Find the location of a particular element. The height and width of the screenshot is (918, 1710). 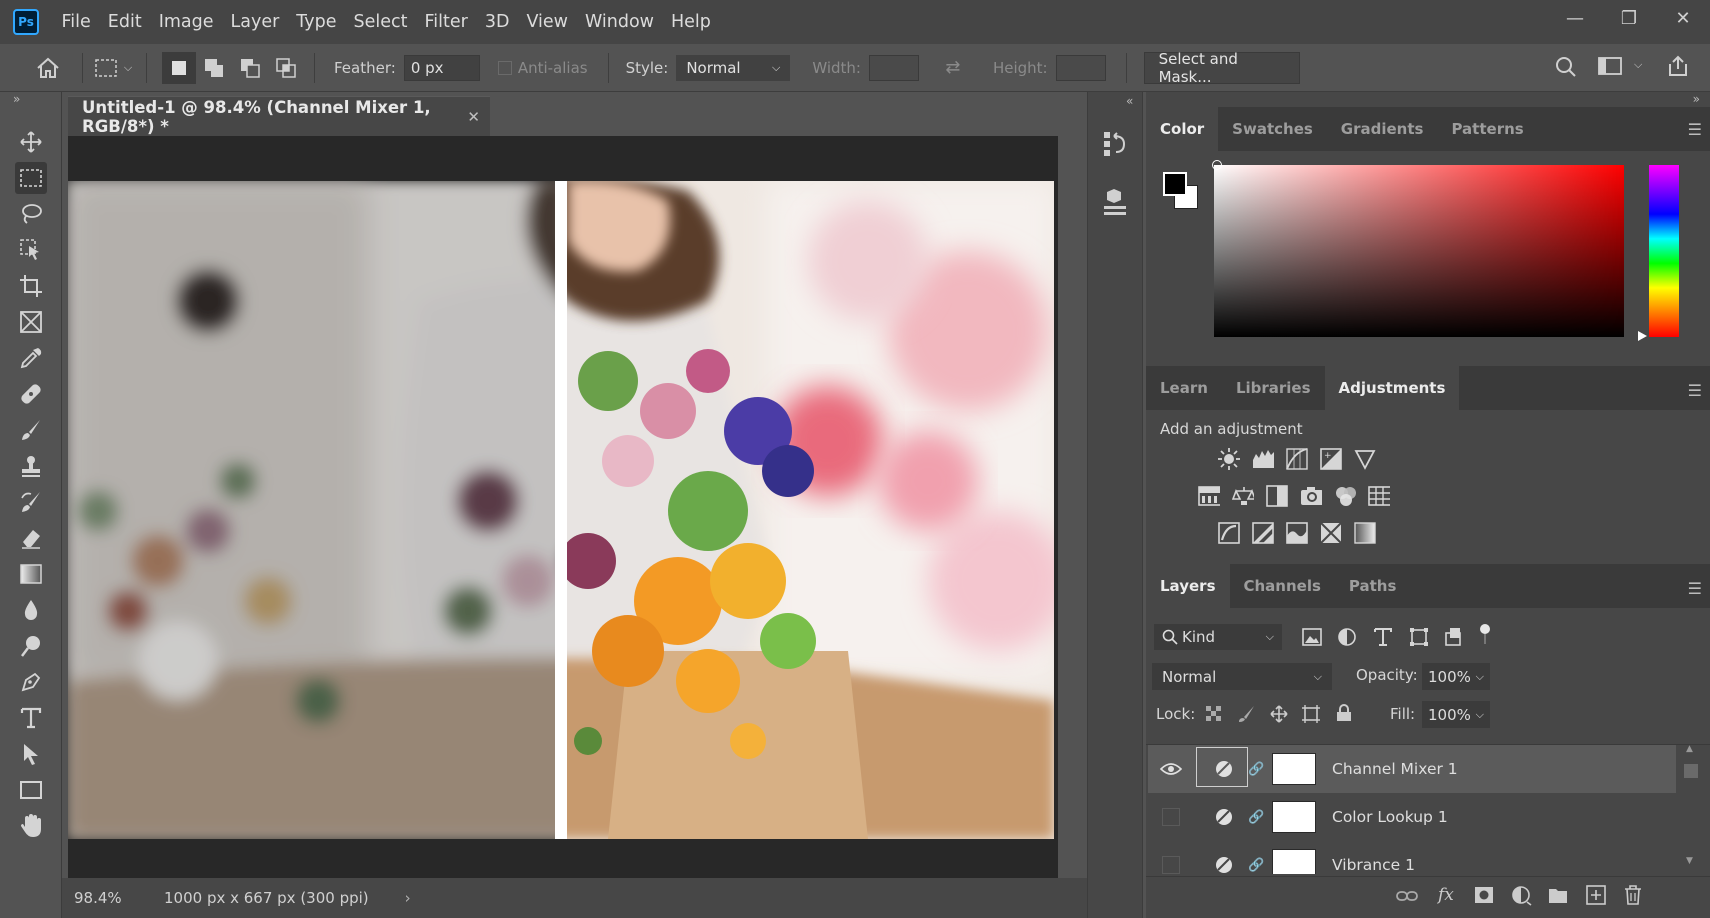

brush-tool is located at coordinates (31, 430).